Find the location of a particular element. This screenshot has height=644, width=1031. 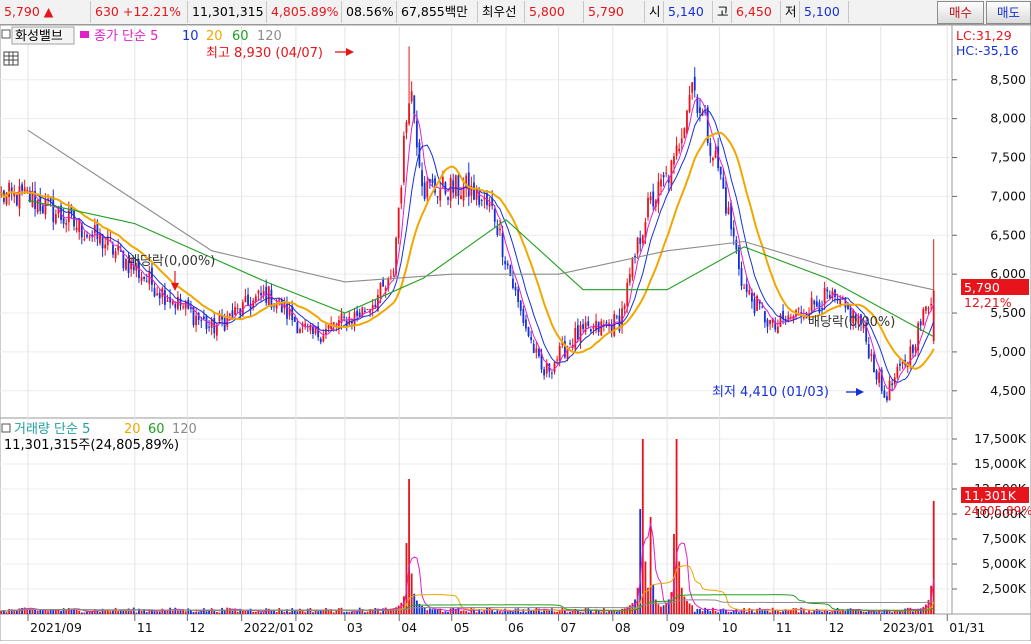

price-tick-label: 7,500 is located at coordinates (1008, 157).